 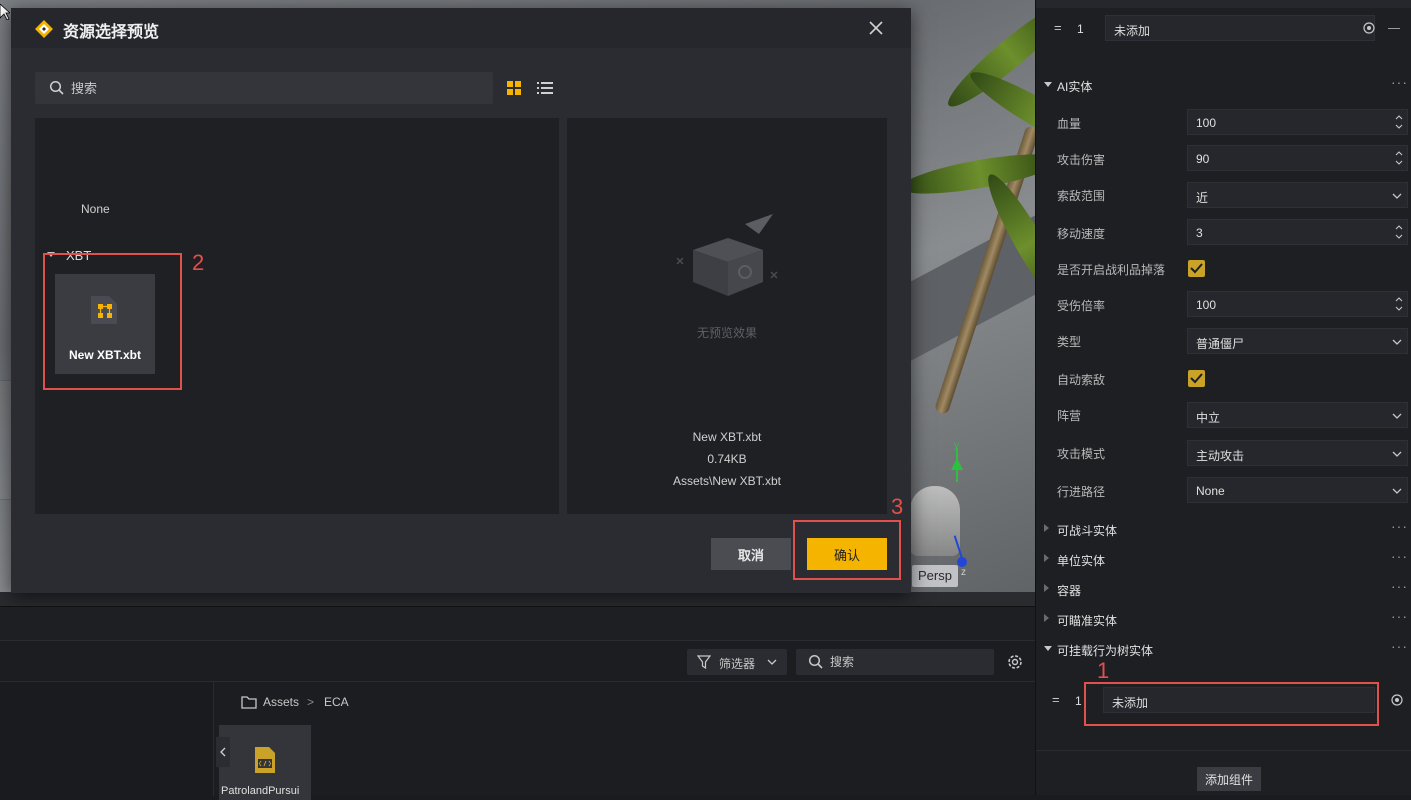 I want to click on prop-label-search-range: 索敌范围, so click(x=1081, y=196).